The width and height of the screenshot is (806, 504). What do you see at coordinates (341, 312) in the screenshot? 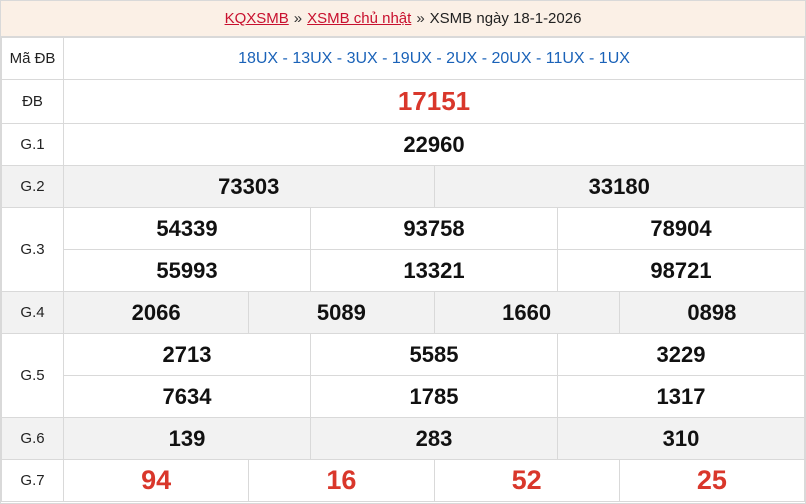
I see `prize-number: 5089` at bounding box center [341, 312].